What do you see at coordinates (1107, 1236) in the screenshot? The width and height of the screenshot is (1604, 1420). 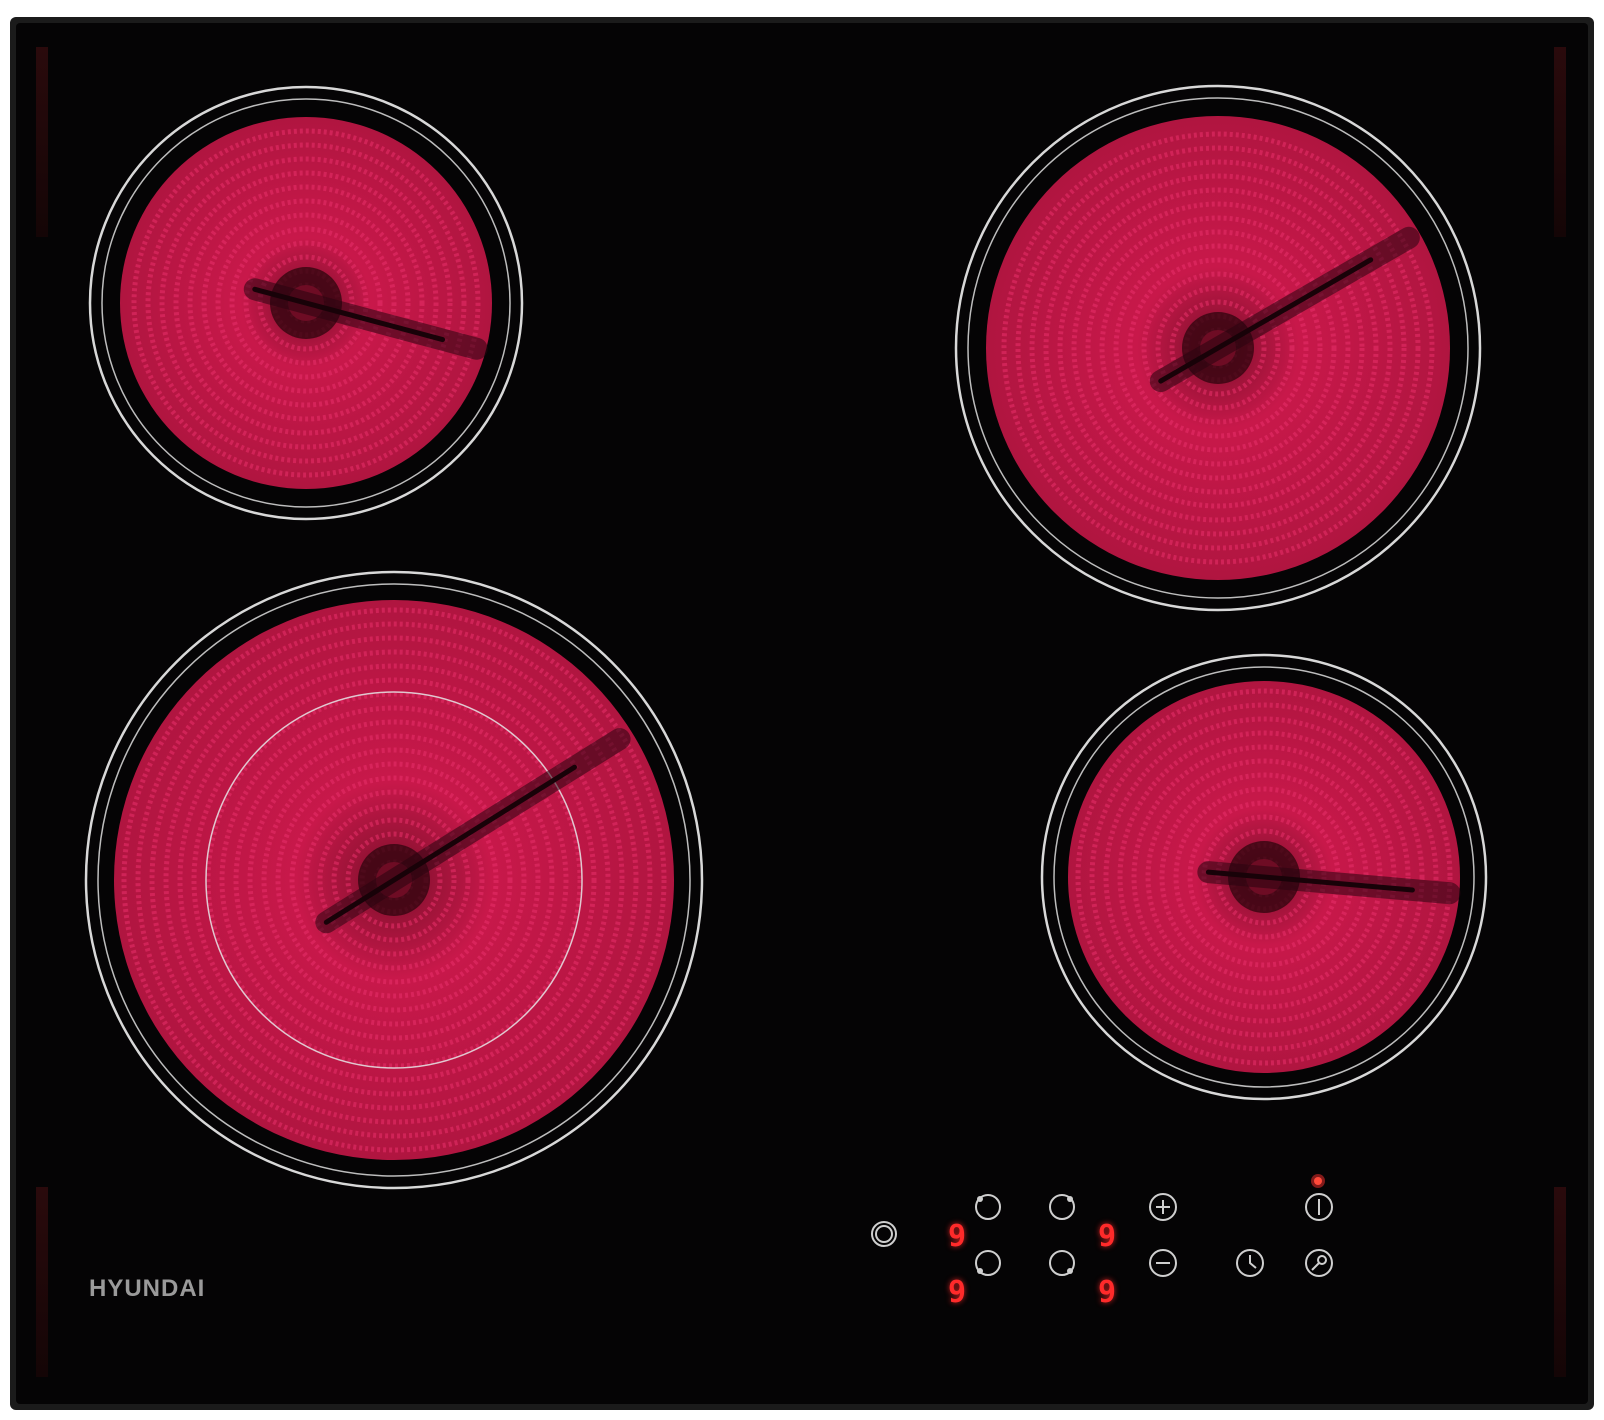 I see `zone-display-rear-right: 9` at bounding box center [1107, 1236].